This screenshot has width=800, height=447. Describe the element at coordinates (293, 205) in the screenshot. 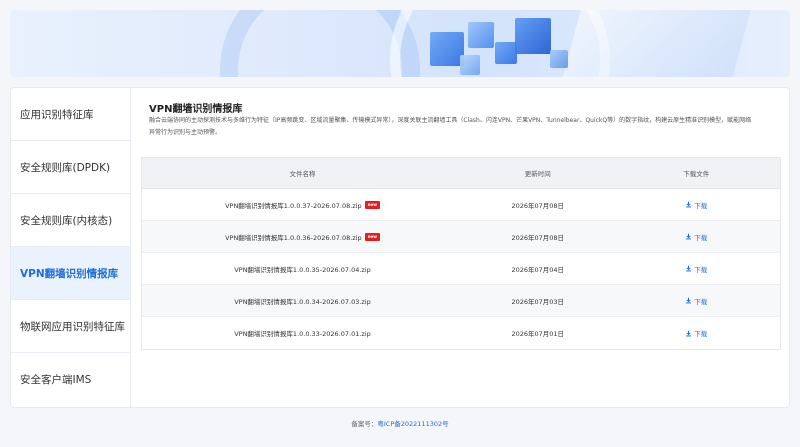

I see `file-name: VPN翻墙识别情报库1.0.0.37-2026.07.08.zip` at that location.